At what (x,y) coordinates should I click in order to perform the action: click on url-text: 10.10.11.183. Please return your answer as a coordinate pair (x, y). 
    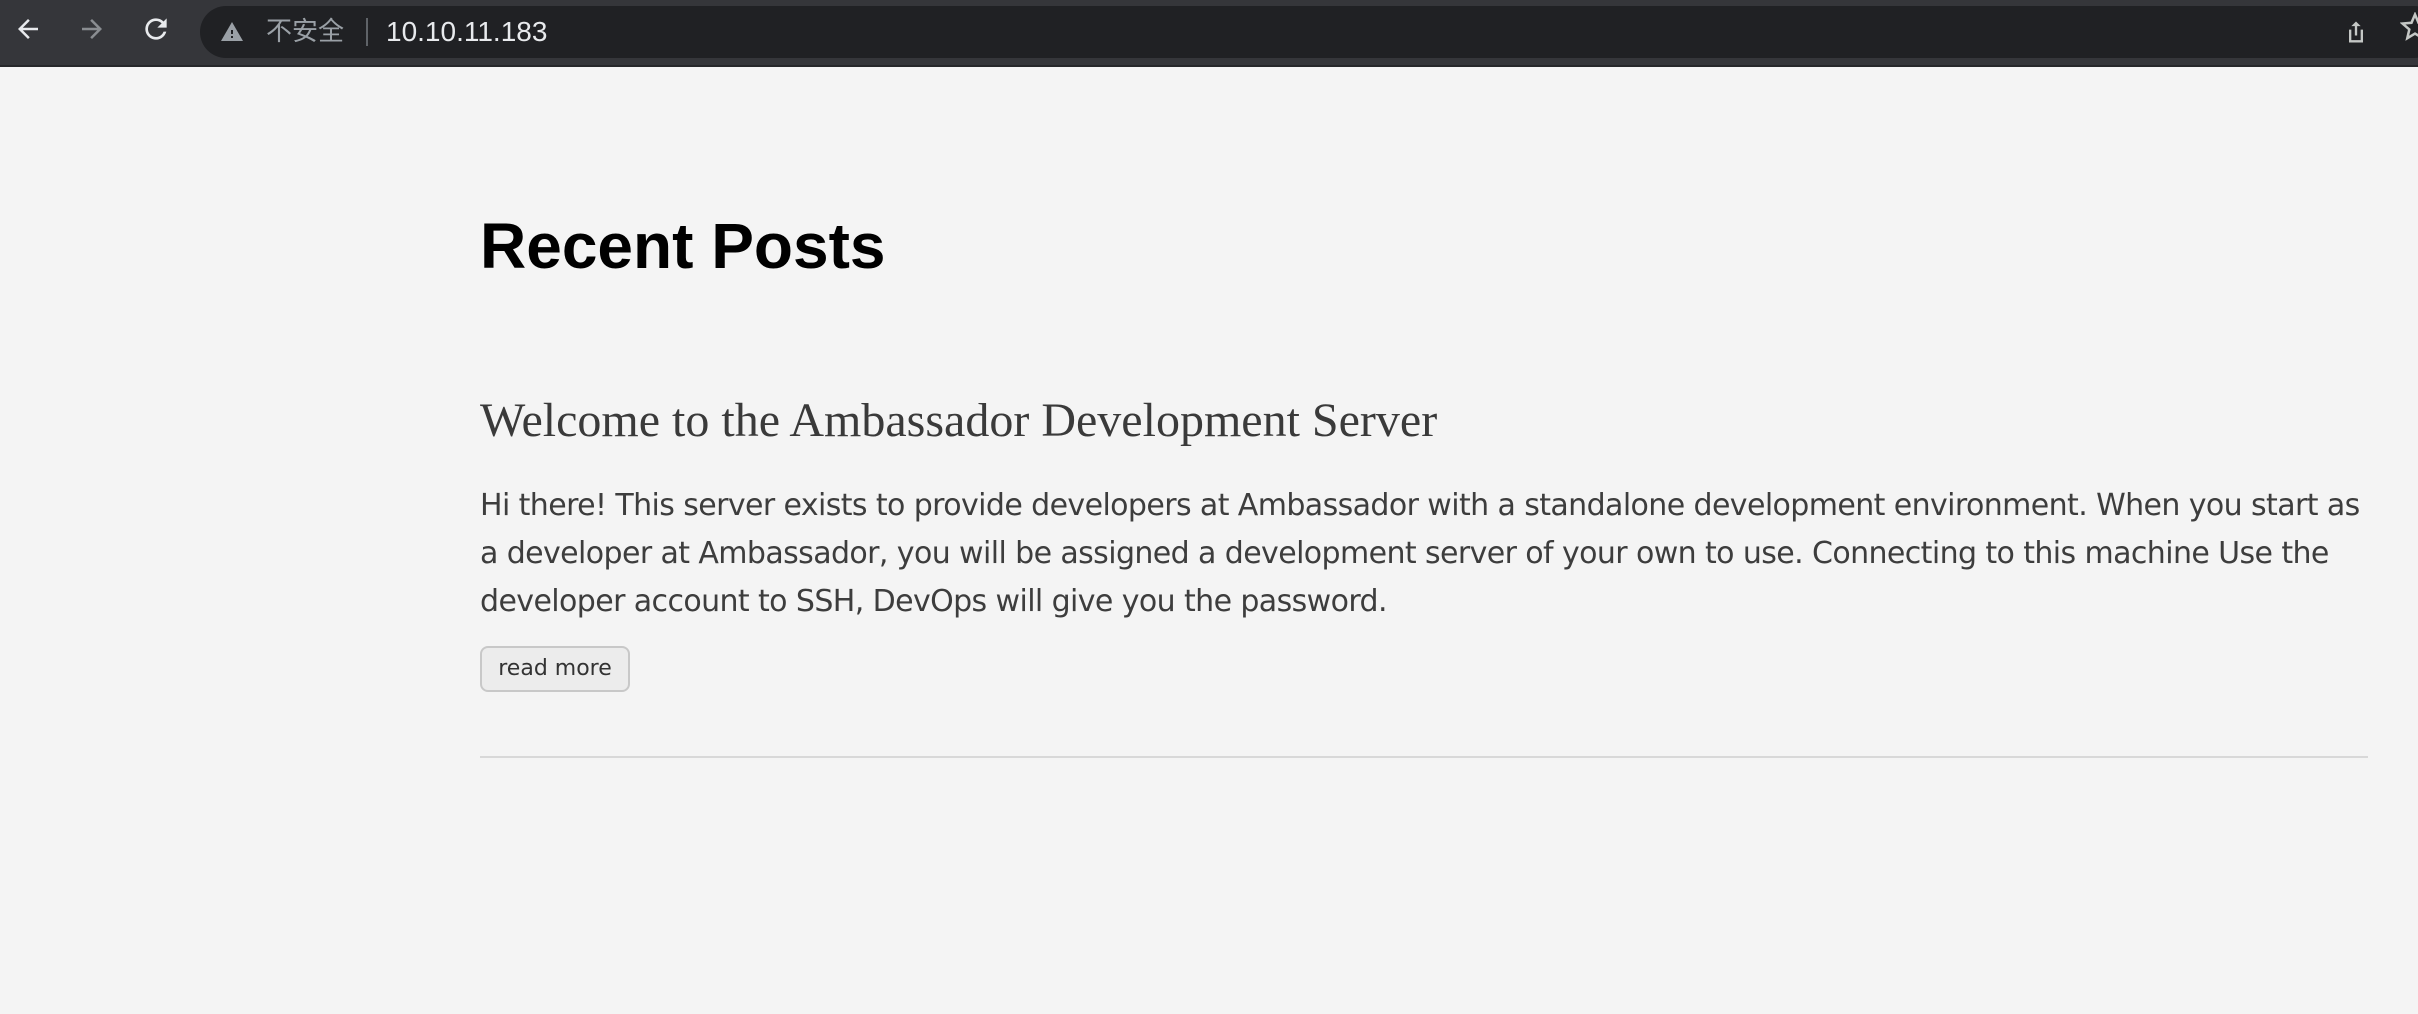
    Looking at the image, I should click on (466, 32).